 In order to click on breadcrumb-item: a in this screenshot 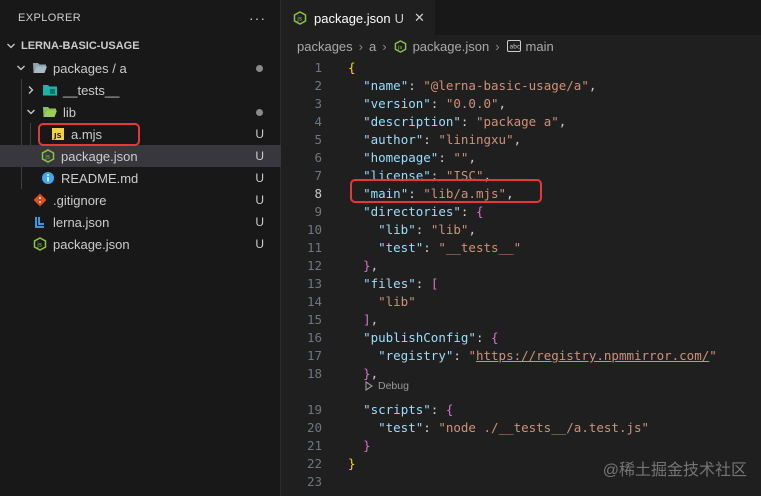, I will do `click(372, 46)`.